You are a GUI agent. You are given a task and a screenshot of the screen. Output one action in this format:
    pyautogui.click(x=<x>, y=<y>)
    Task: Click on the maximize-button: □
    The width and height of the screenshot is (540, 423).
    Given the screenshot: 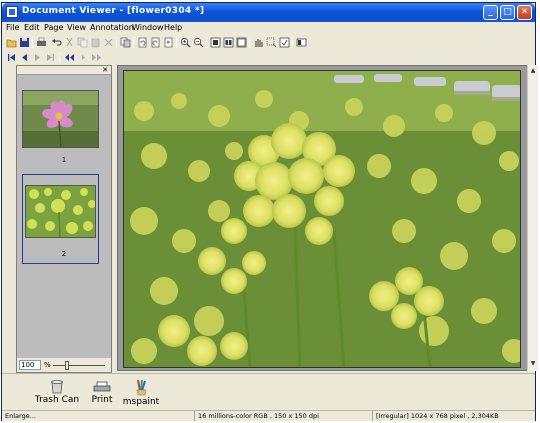 What is the action you would take?
    pyautogui.click(x=507, y=12)
    